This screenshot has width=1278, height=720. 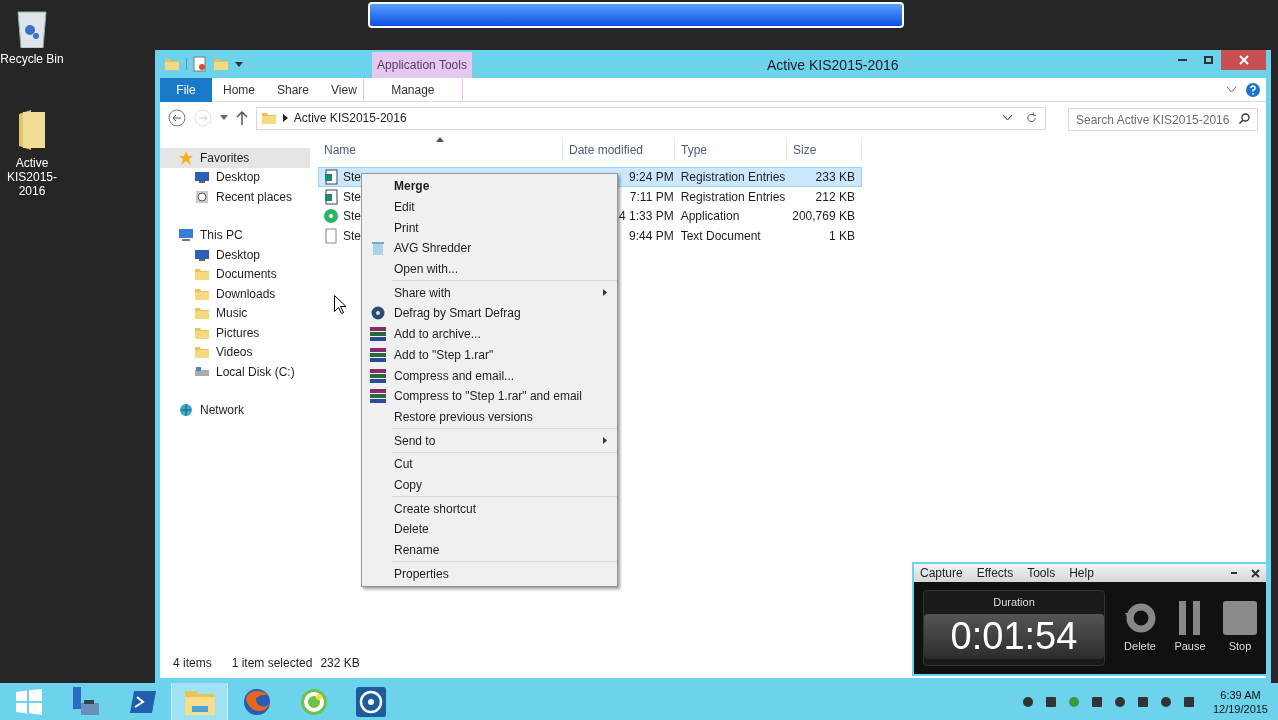 I want to click on clock-date: 12/19/2015, so click(x=1240, y=708).